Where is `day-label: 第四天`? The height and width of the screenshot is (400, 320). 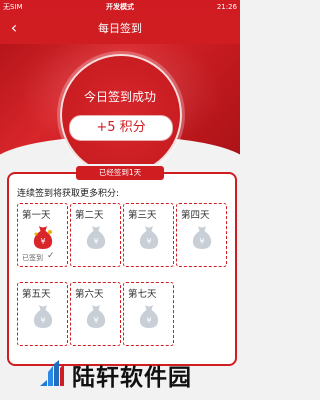
day-label: 第四天 is located at coordinates (195, 215).